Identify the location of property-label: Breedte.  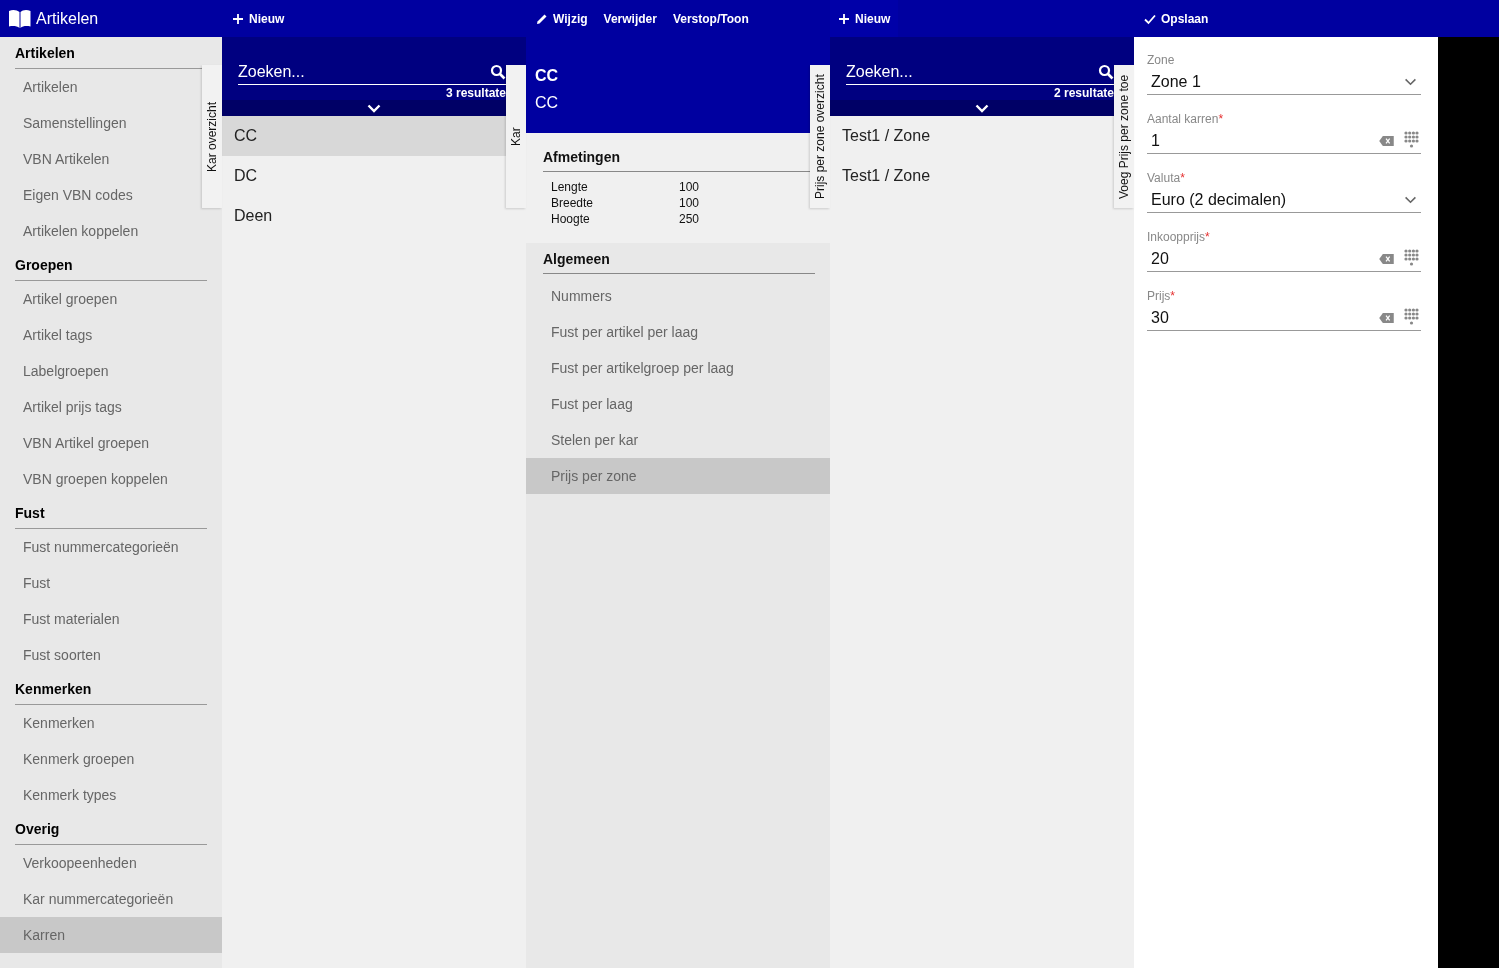
(573, 203).